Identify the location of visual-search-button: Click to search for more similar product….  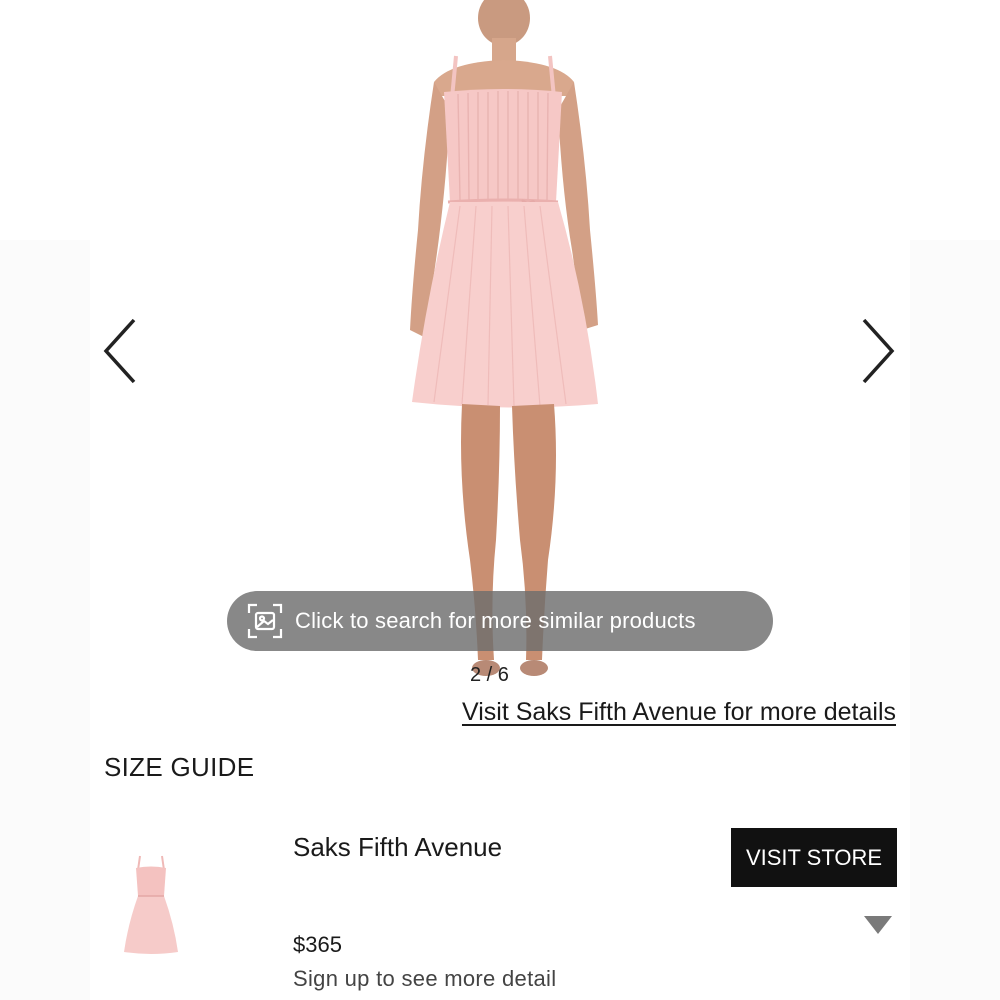
(500, 621).